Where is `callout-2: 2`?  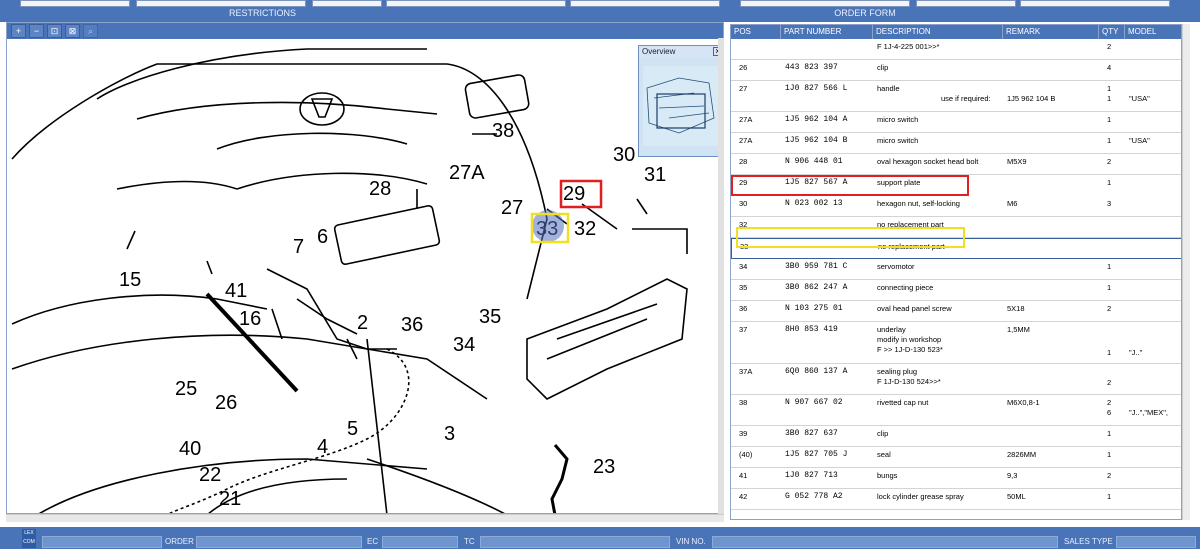
callout-2: 2 is located at coordinates (362, 323).